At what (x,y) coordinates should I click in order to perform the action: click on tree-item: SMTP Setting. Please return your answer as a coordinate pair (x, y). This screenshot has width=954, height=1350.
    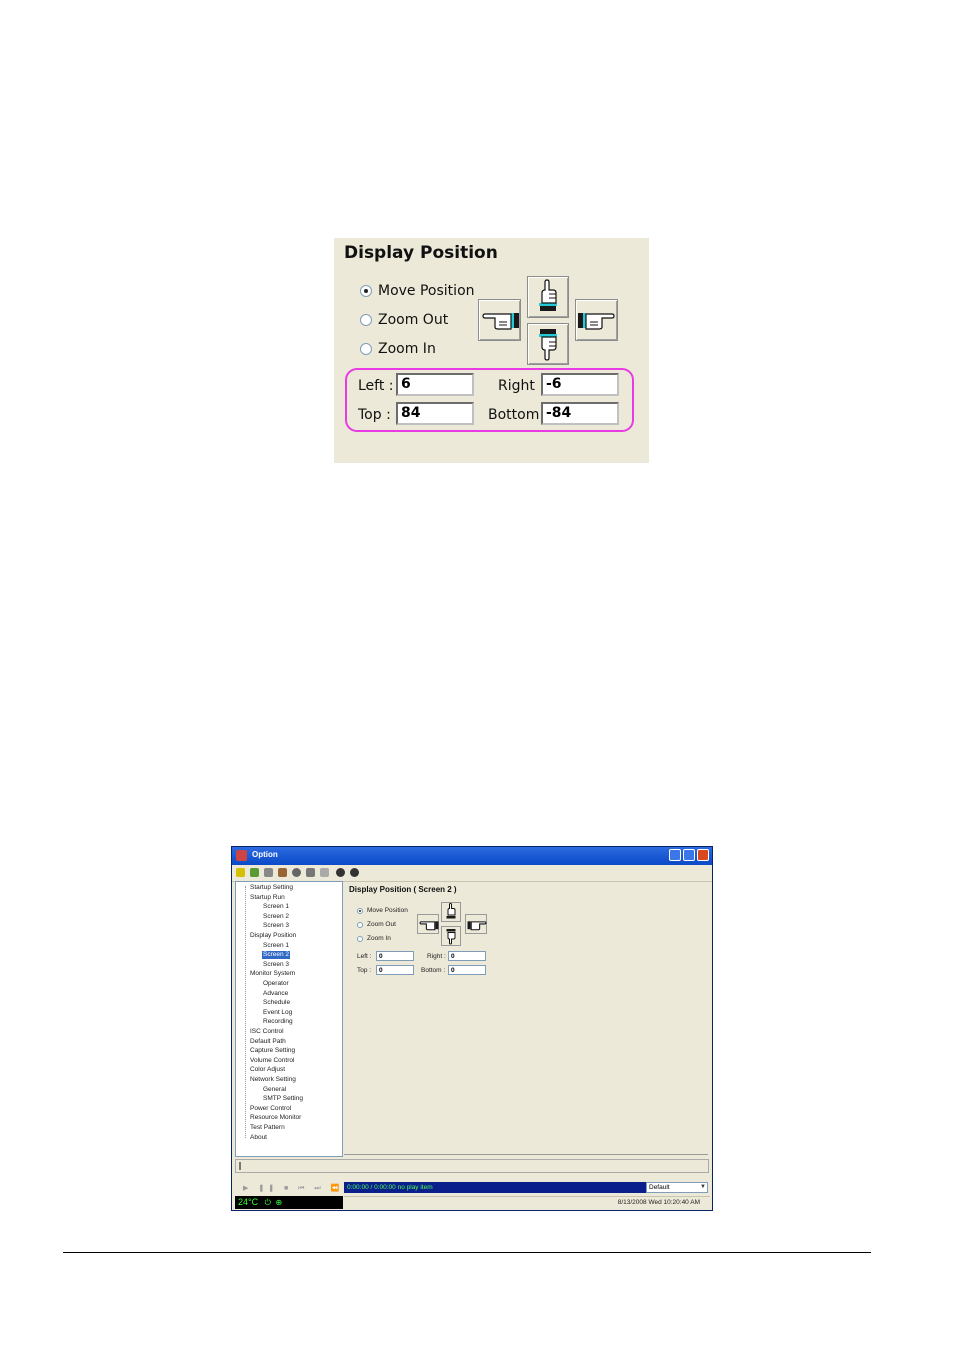
    Looking at the image, I should click on (283, 1099).